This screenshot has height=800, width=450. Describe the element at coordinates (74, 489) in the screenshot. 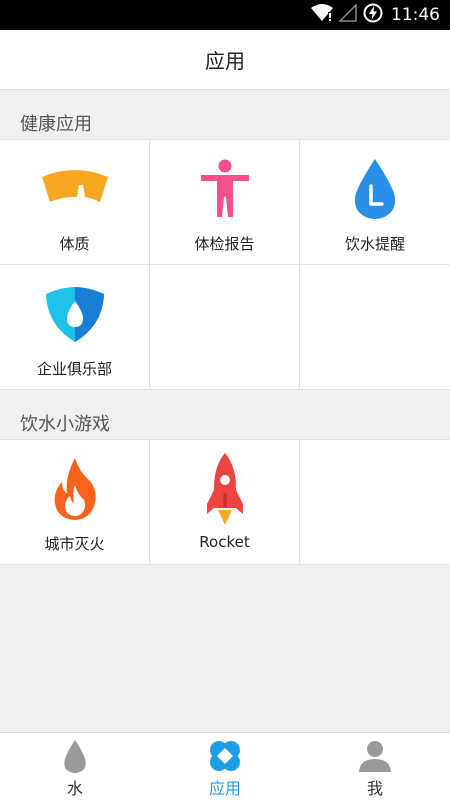

I see `flame-icon` at that location.